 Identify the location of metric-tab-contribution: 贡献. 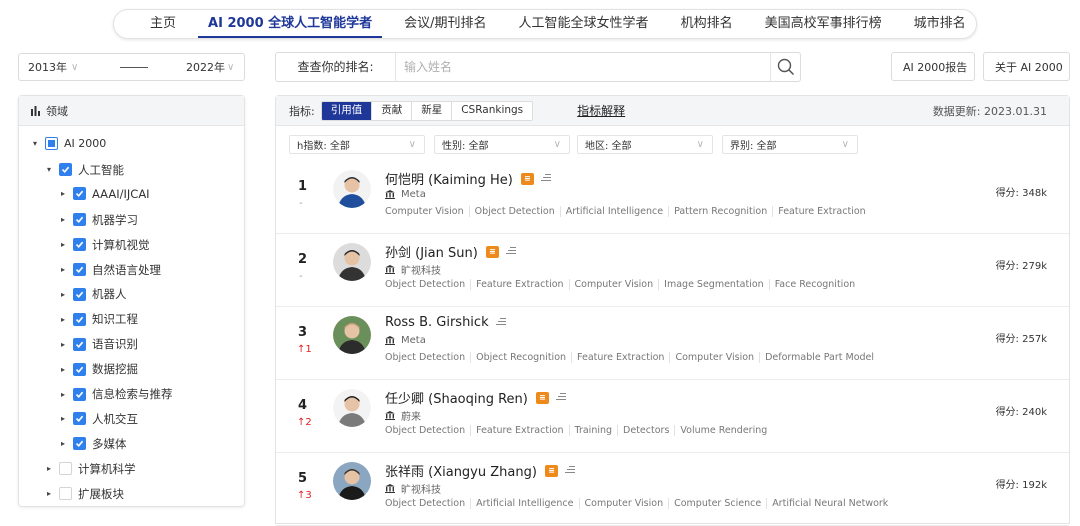
(391, 110).